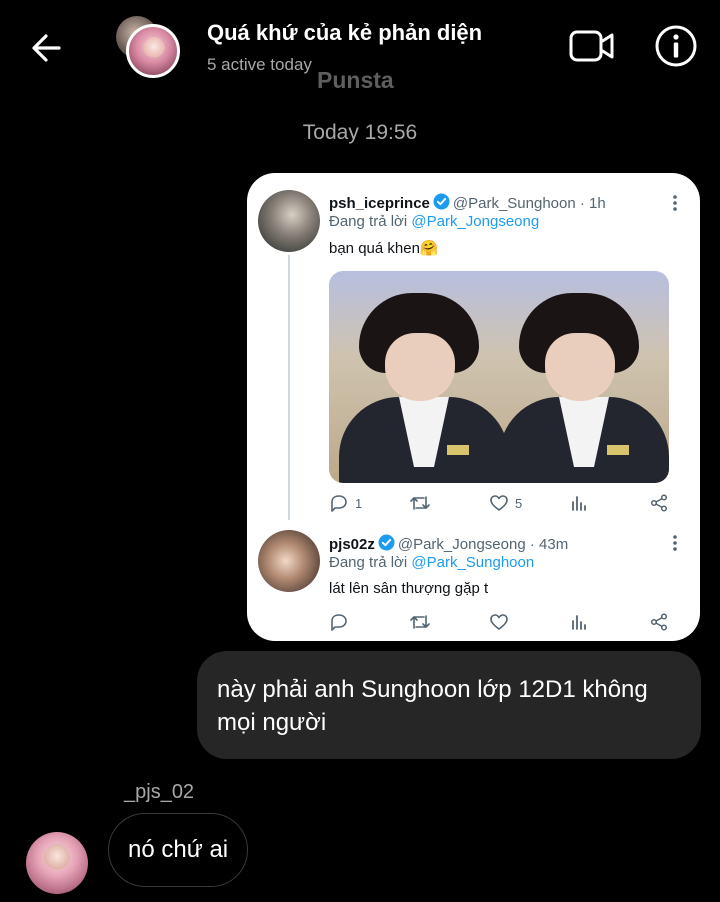 This screenshot has width=720, height=902. I want to click on tweet-author-handle: @Park_Sunghoon, so click(514, 203).